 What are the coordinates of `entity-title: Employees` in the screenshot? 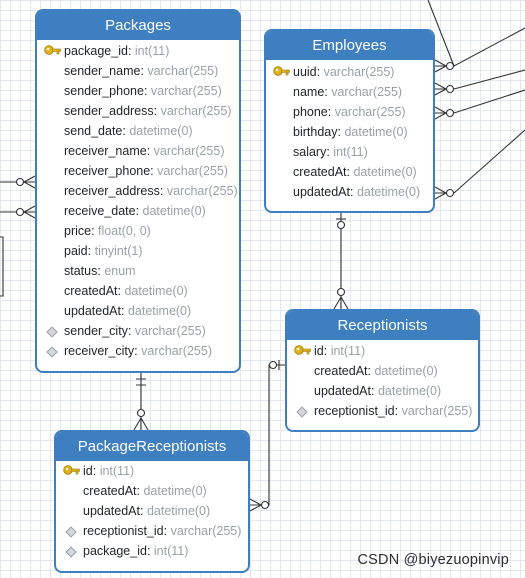 It's located at (349, 45).